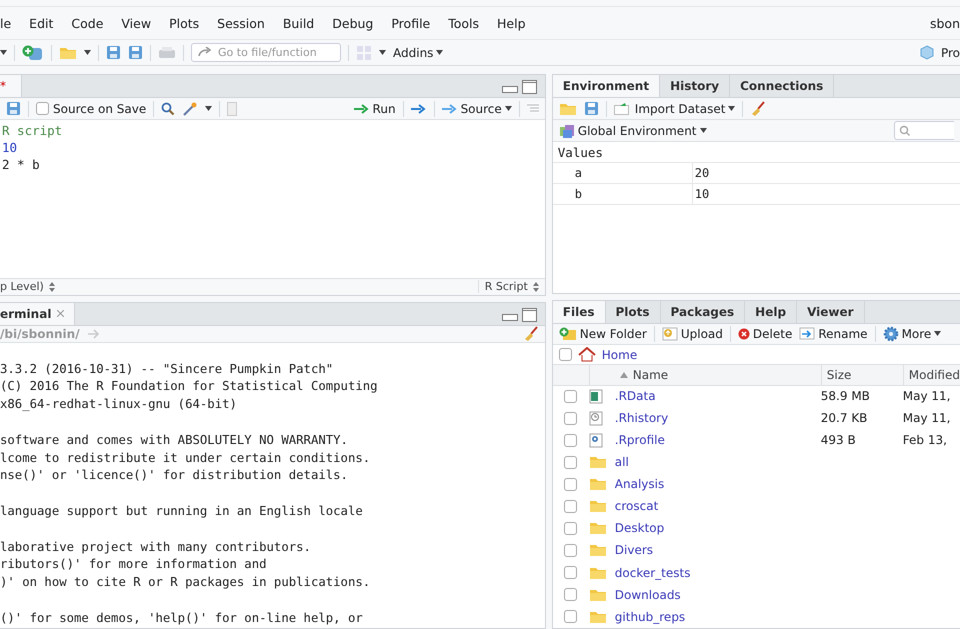  What do you see at coordinates (506, 287) in the screenshot?
I see `file-type-selector: R Script` at bounding box center [506, 287].